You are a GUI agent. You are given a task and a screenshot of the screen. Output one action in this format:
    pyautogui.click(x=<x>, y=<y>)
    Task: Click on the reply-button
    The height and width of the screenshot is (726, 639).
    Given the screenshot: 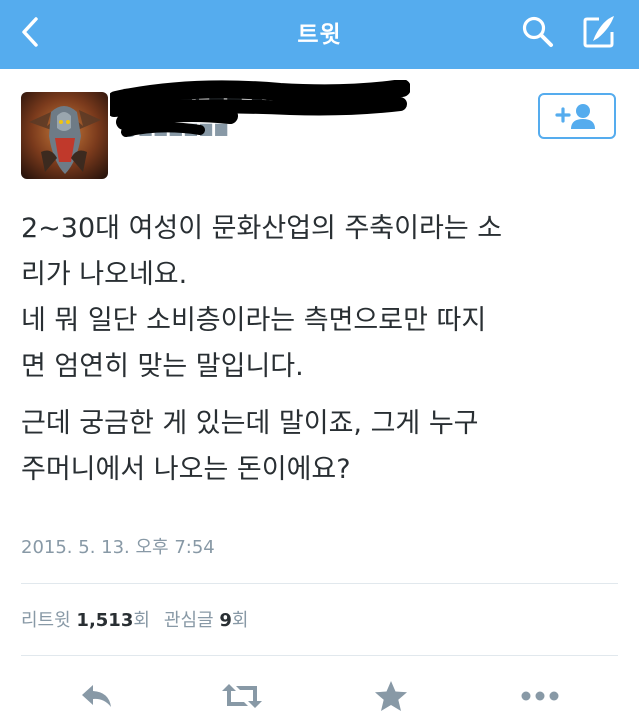 What is the action you would take?
    pyautogui.click(x=97, y=696)
    